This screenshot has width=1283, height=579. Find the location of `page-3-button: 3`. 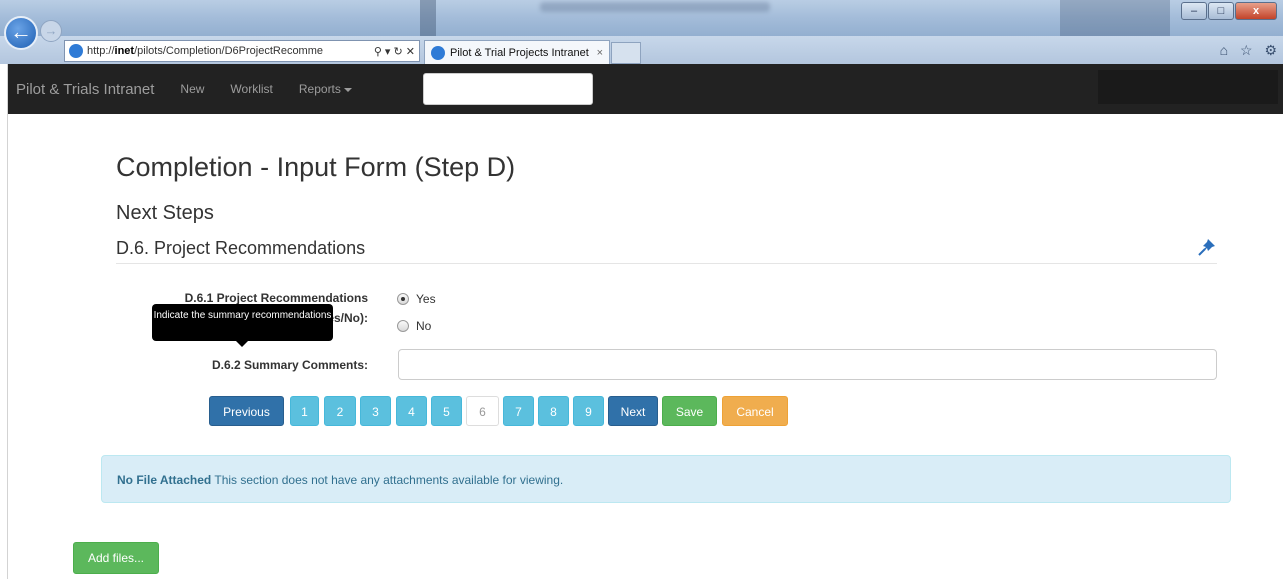

page-3-button: 3 is located at coordinates (375, 411).